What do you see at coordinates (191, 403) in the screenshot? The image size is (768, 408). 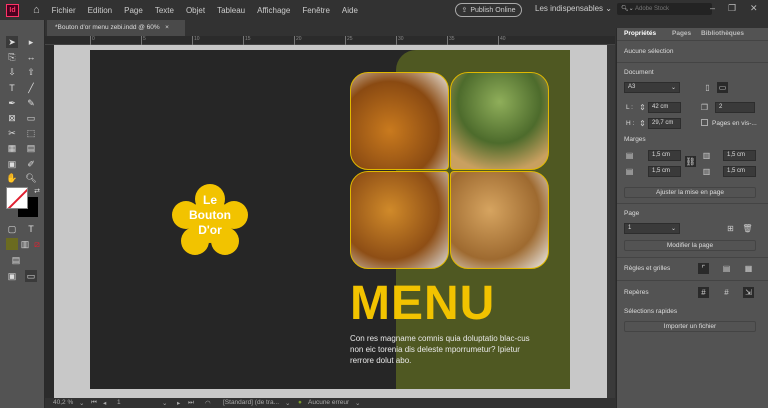 I see `last-page-icon: ⏭` at bounding box center [191, 403].